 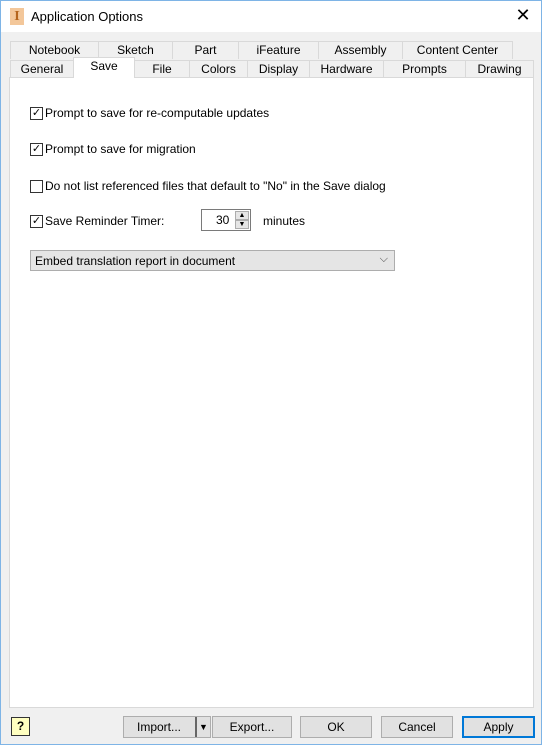 What do you see at coordinates (222, 220) in the screenshot?
I see `spinner-value: 30` at bounding box center [222, 220].